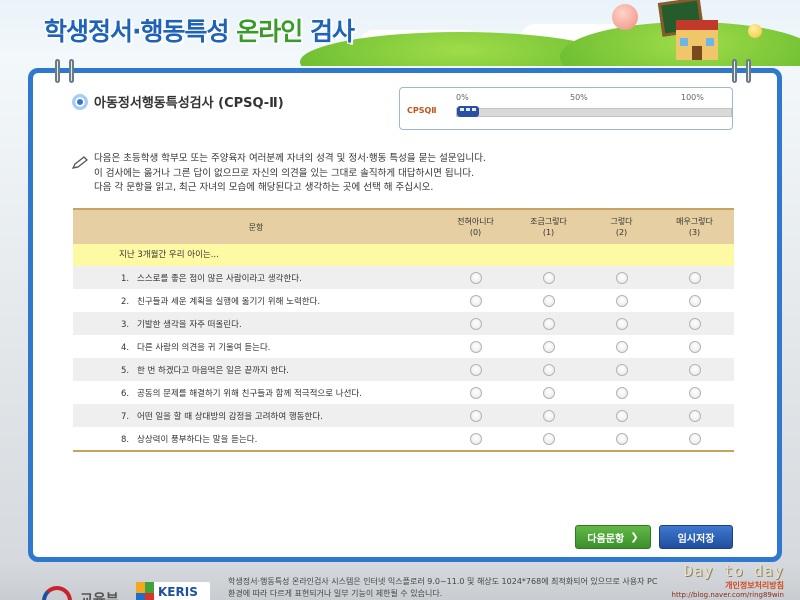  Describe the element at coordinates (475, 221) in the screenshot. I see `option-label: 전혀아니다` at that location.